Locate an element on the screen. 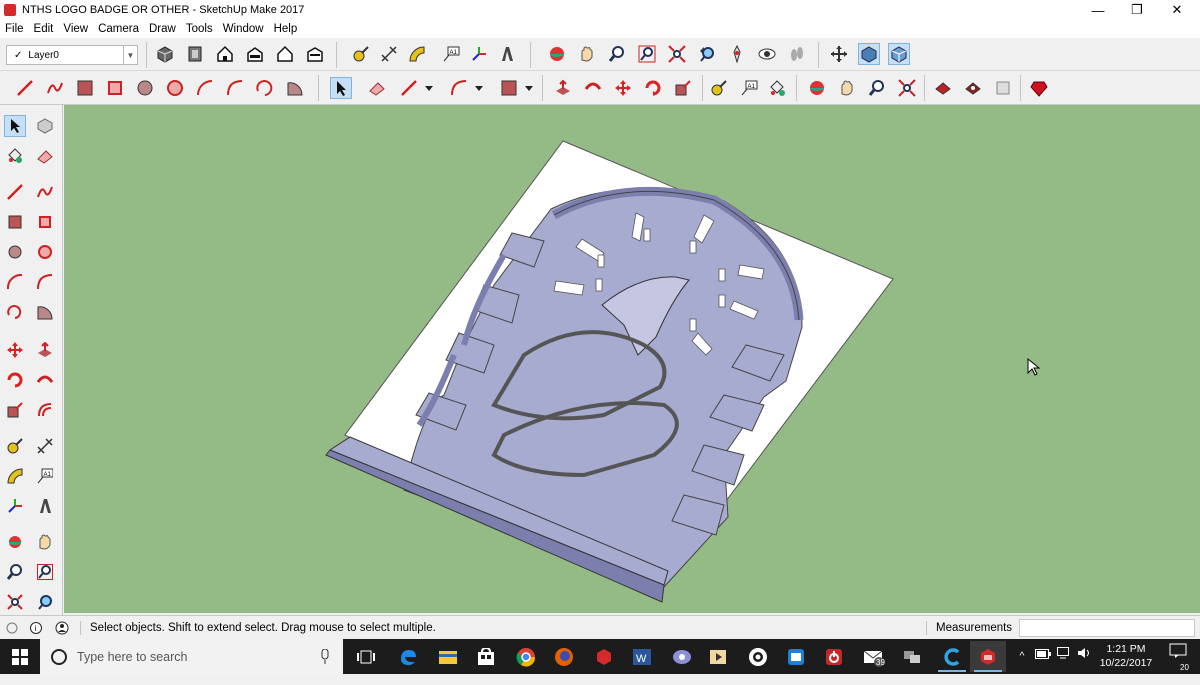 Image resolution: width=1200 pixels, height=685 pixels. shape-dropdown-icon is located at coordinates (509, 88).